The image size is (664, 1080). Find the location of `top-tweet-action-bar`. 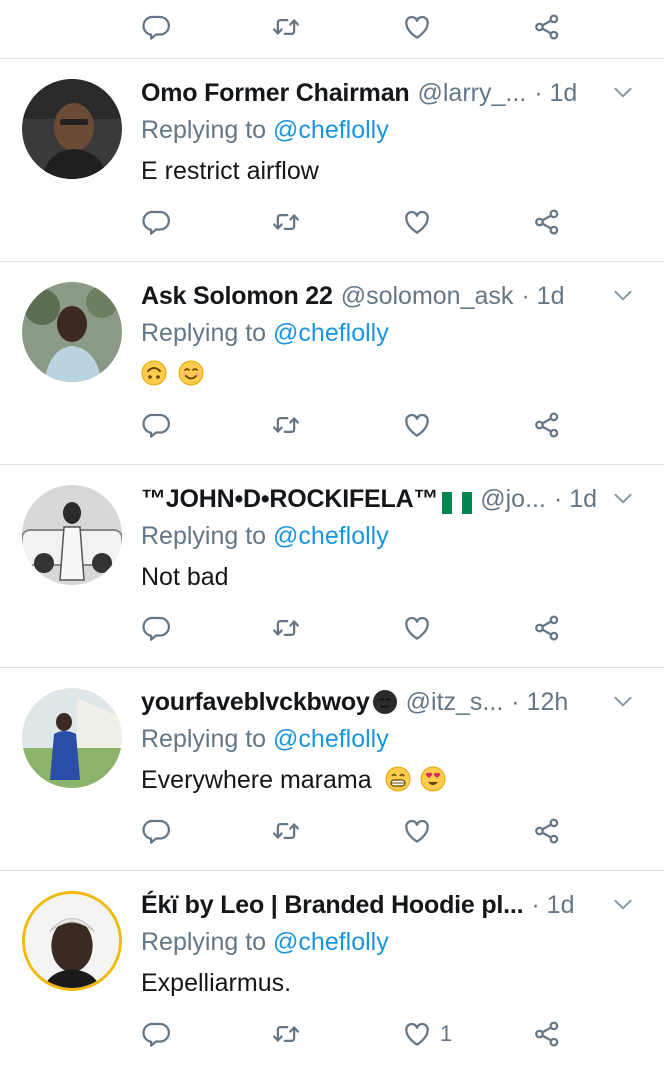

top-tweet-action-bar is located at coordinates (332, 29).